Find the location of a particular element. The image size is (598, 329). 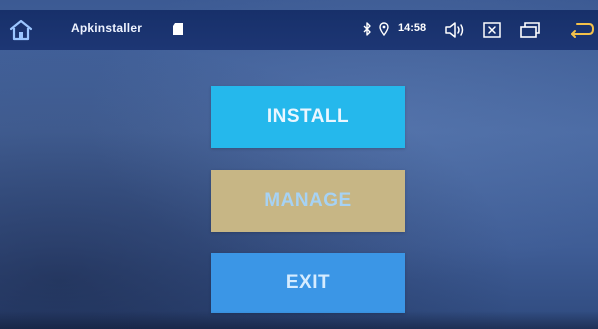

exit-button: EXIT is located at coordinates (308, 283).